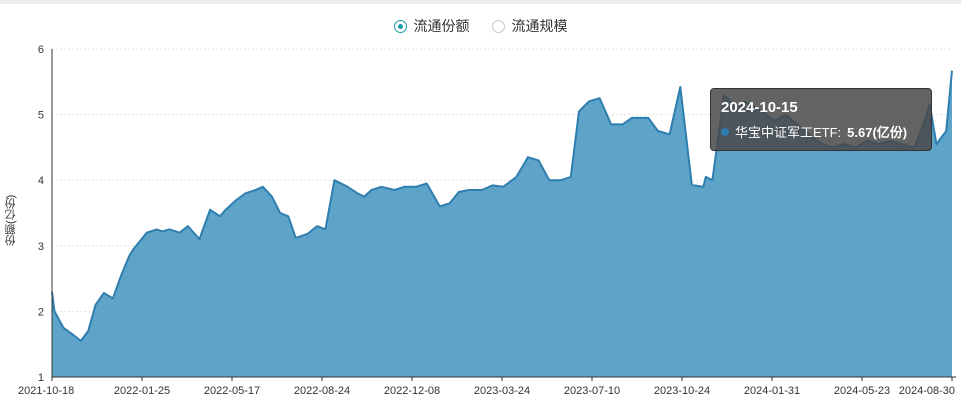  What do you see at coordinates (41, 378) in the screenshot?
I see `y-tick-label: 1` at bounding box center [41, 378].